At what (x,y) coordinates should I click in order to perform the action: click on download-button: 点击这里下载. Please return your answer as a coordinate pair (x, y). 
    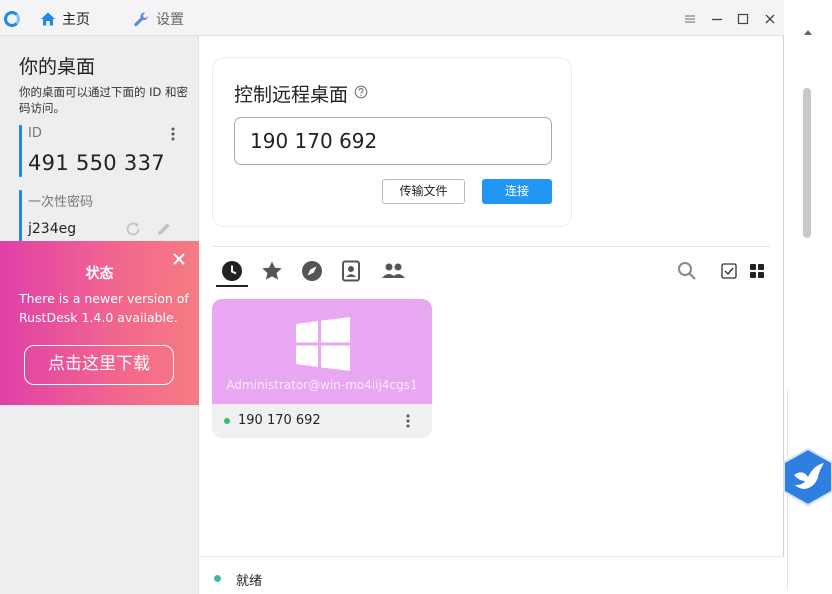
    Looking at the image, I should click on (99, 365).